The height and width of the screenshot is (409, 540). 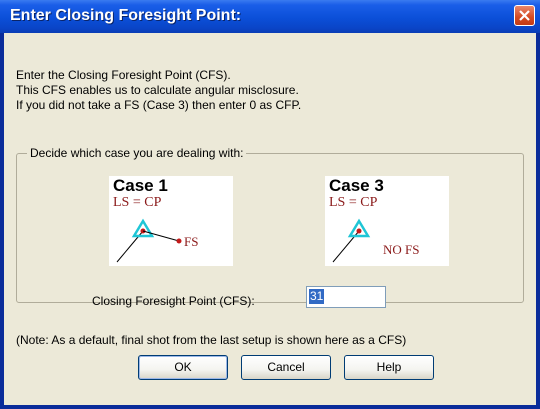 What do you see at coordinates (137, 153) in the screenshot?
I see `groupbox-label: Decide which case you are dealing with:` at bounding box center [137, 153].